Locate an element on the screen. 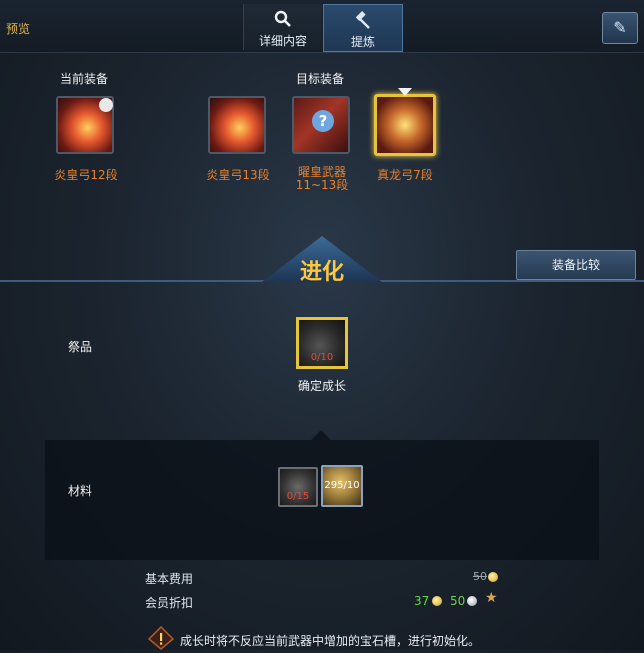 Image resolution: width=644 pixels, height=653 pixels. tab-refine: 提炼 is located at coordinates (363, 28).